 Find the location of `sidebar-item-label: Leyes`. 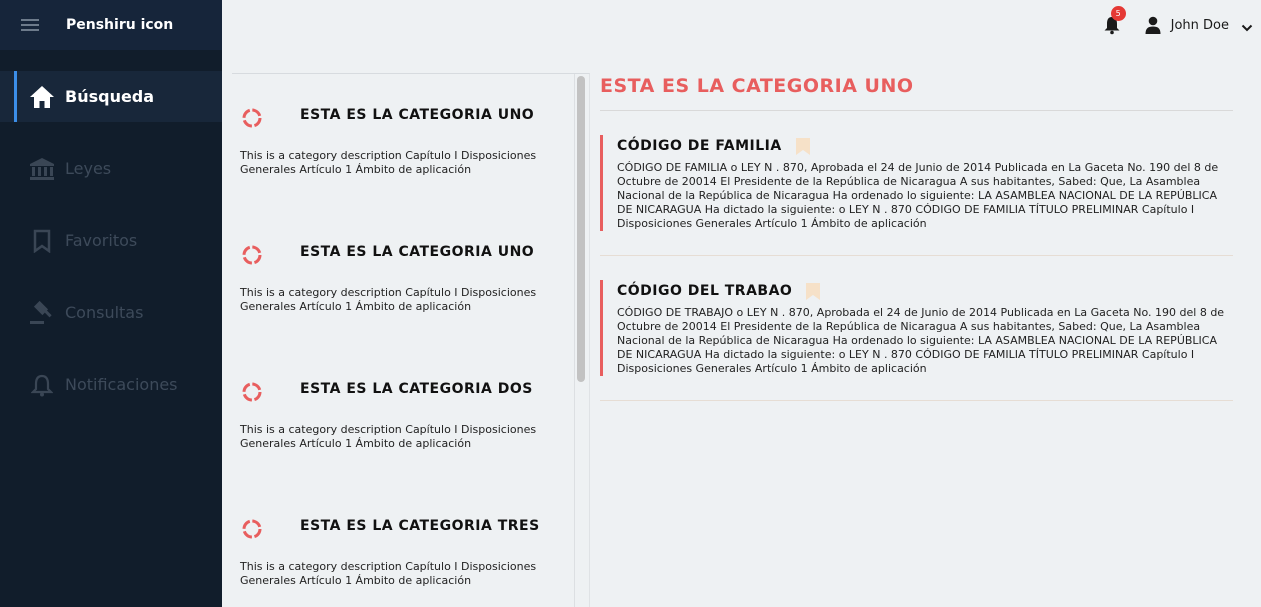

sidebar-item-label: Leyes is located at coordinates (88, 168).